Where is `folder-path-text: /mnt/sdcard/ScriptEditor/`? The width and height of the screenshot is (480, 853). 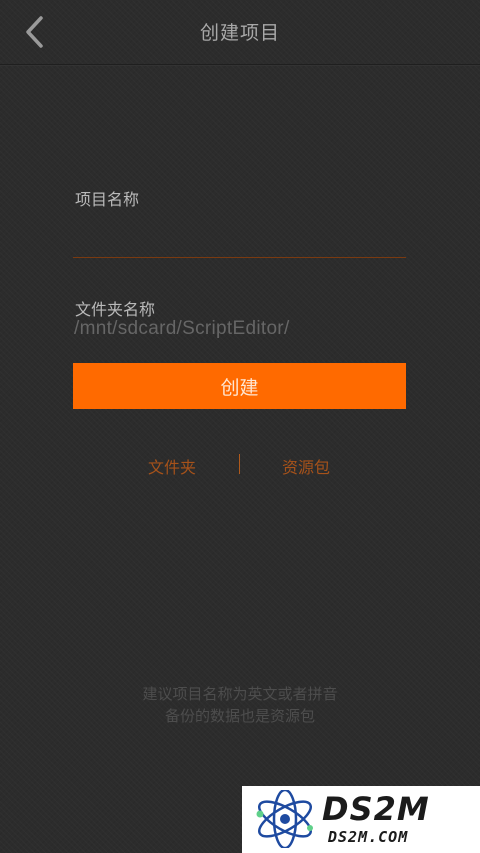 folder-path-text: /mnt/sdcard/ScriptEditor/ is located at coordinates (182, 328).